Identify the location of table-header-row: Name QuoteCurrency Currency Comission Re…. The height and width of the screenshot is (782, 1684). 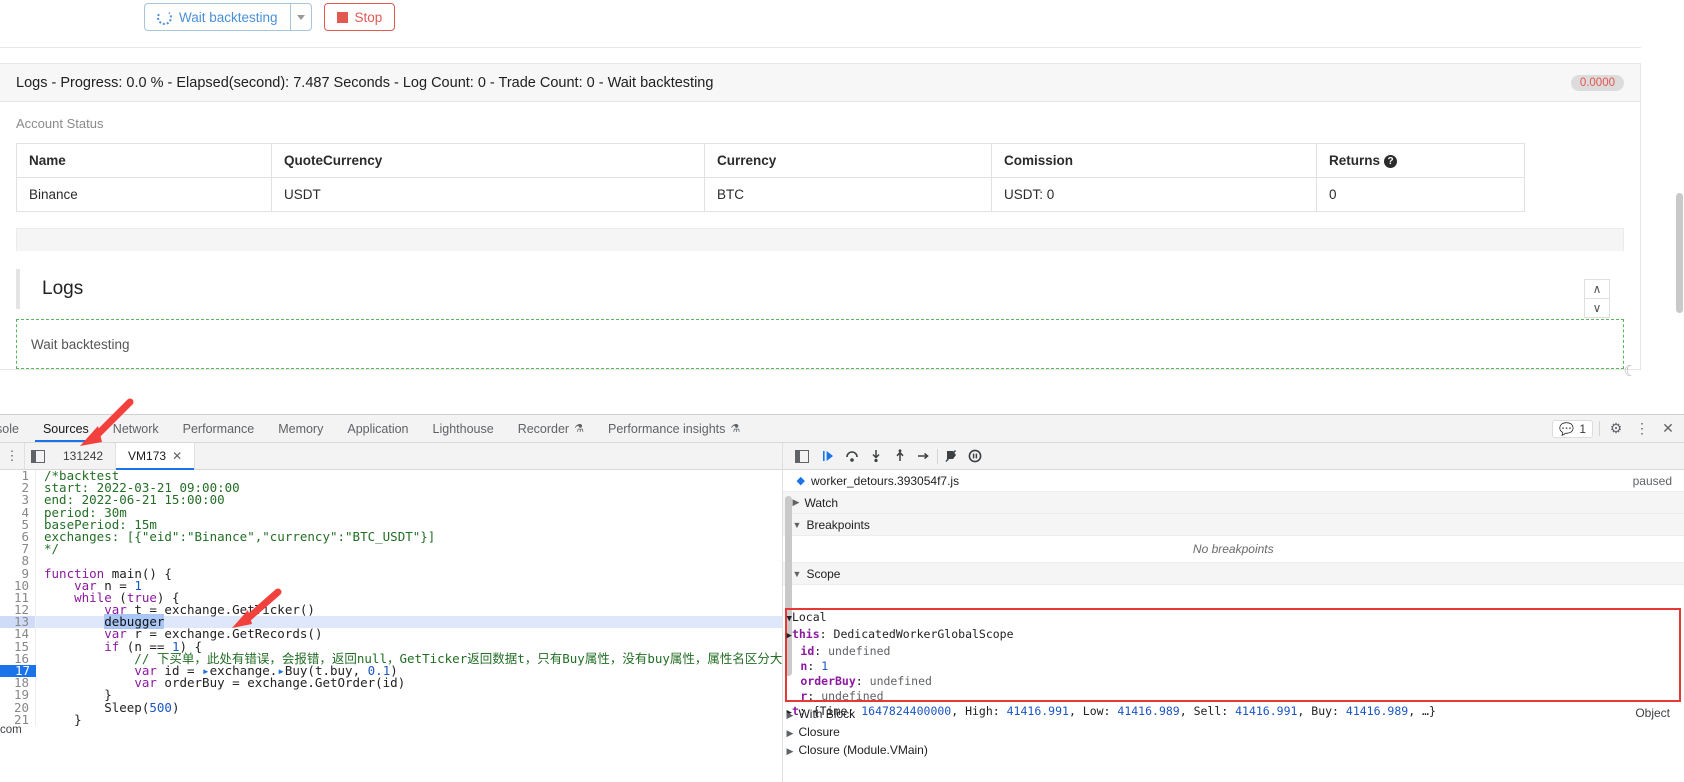
(770, 160).